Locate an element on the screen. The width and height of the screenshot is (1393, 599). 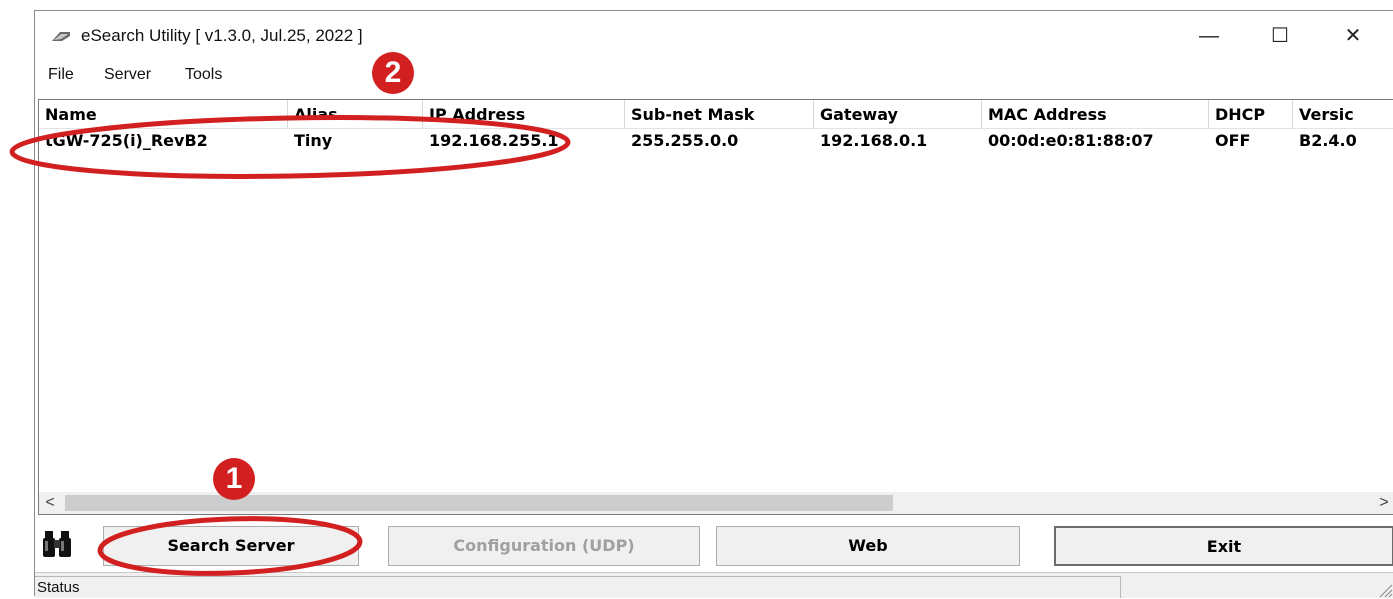
menu-tools: Tools is located at coordinates (203, 75).